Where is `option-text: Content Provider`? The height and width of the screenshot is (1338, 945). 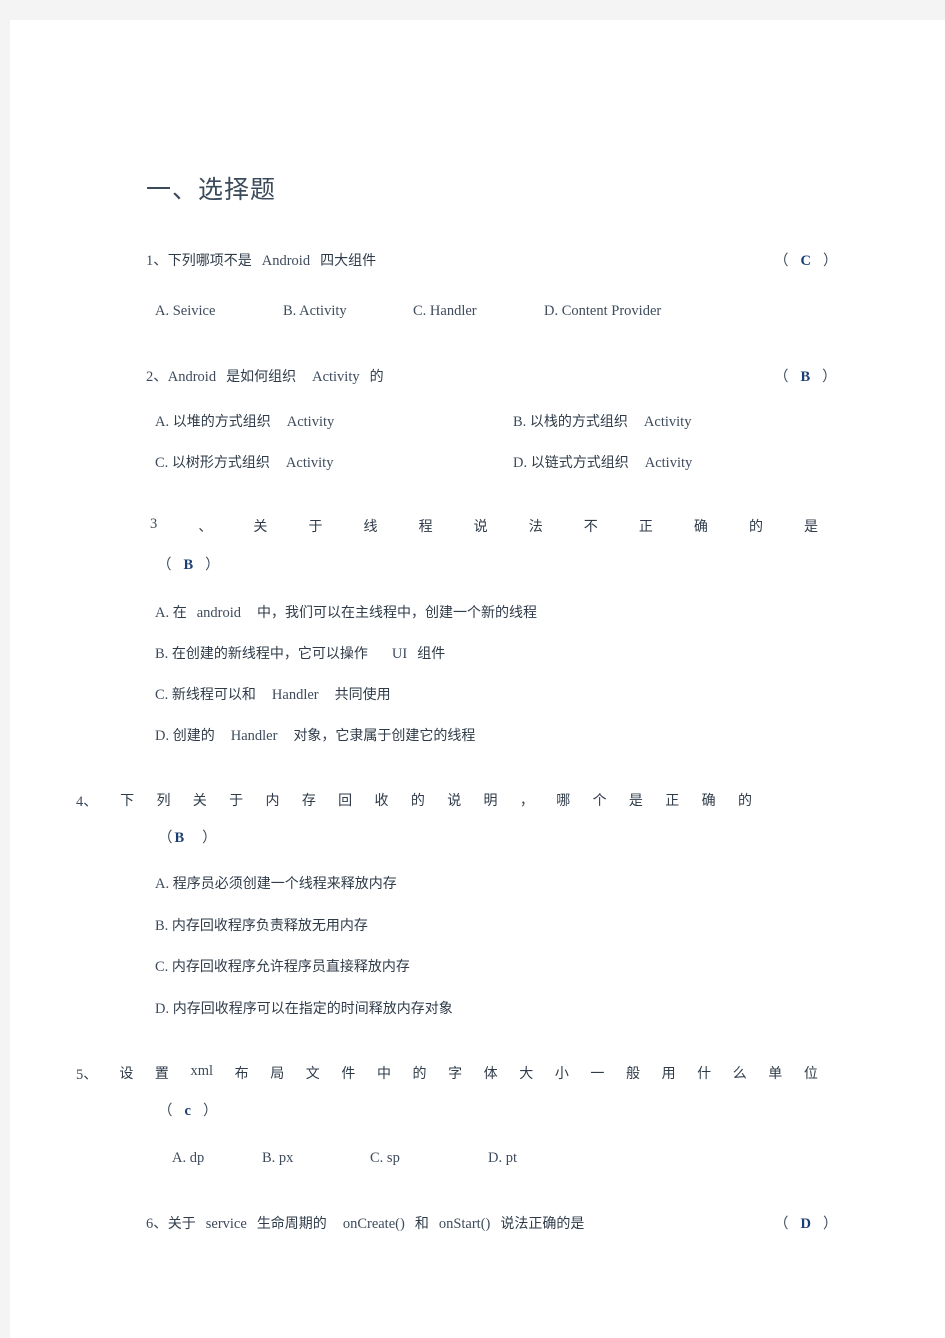 option-text: Content Provider is located at coordinates (611, 311).